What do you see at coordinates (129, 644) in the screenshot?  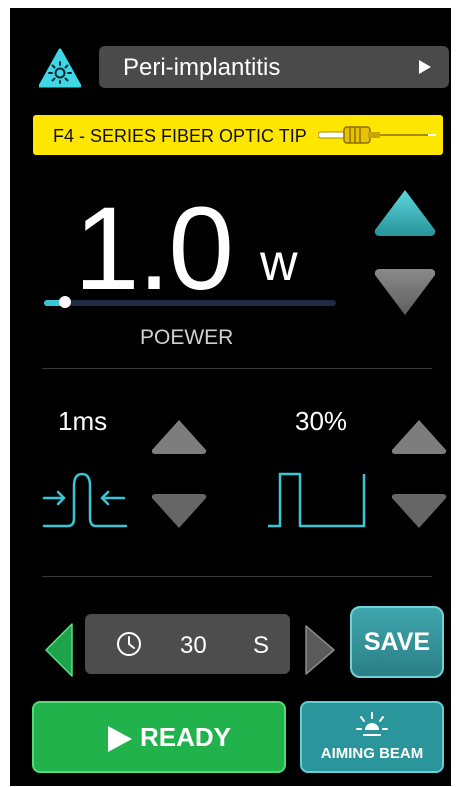 I see `clock-icon` at bounding box center [129, 644].